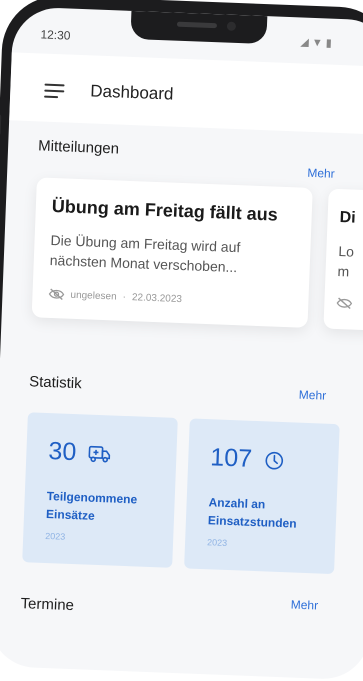 The image size is (363, 681). Describe the element at coordinates (62, 452) in the screenshot. I see `stat-value: 30` at that location.